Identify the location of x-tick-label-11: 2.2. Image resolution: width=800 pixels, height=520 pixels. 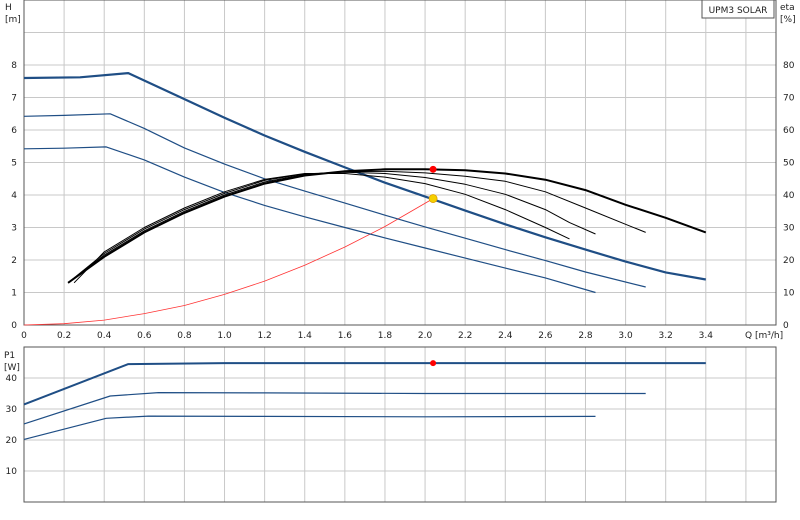
(465, 336).